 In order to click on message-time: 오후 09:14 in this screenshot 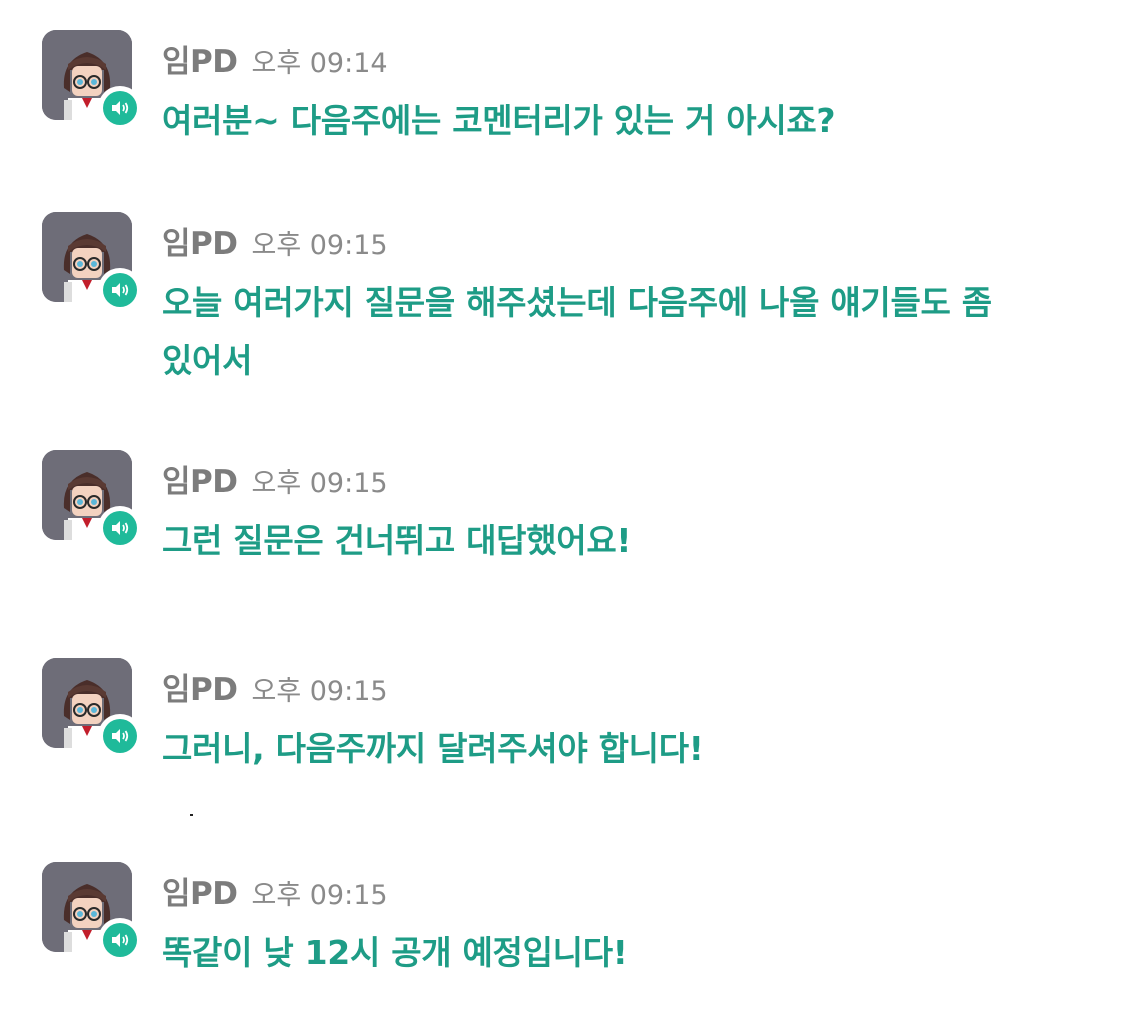, I will do `click(319, 63)`.